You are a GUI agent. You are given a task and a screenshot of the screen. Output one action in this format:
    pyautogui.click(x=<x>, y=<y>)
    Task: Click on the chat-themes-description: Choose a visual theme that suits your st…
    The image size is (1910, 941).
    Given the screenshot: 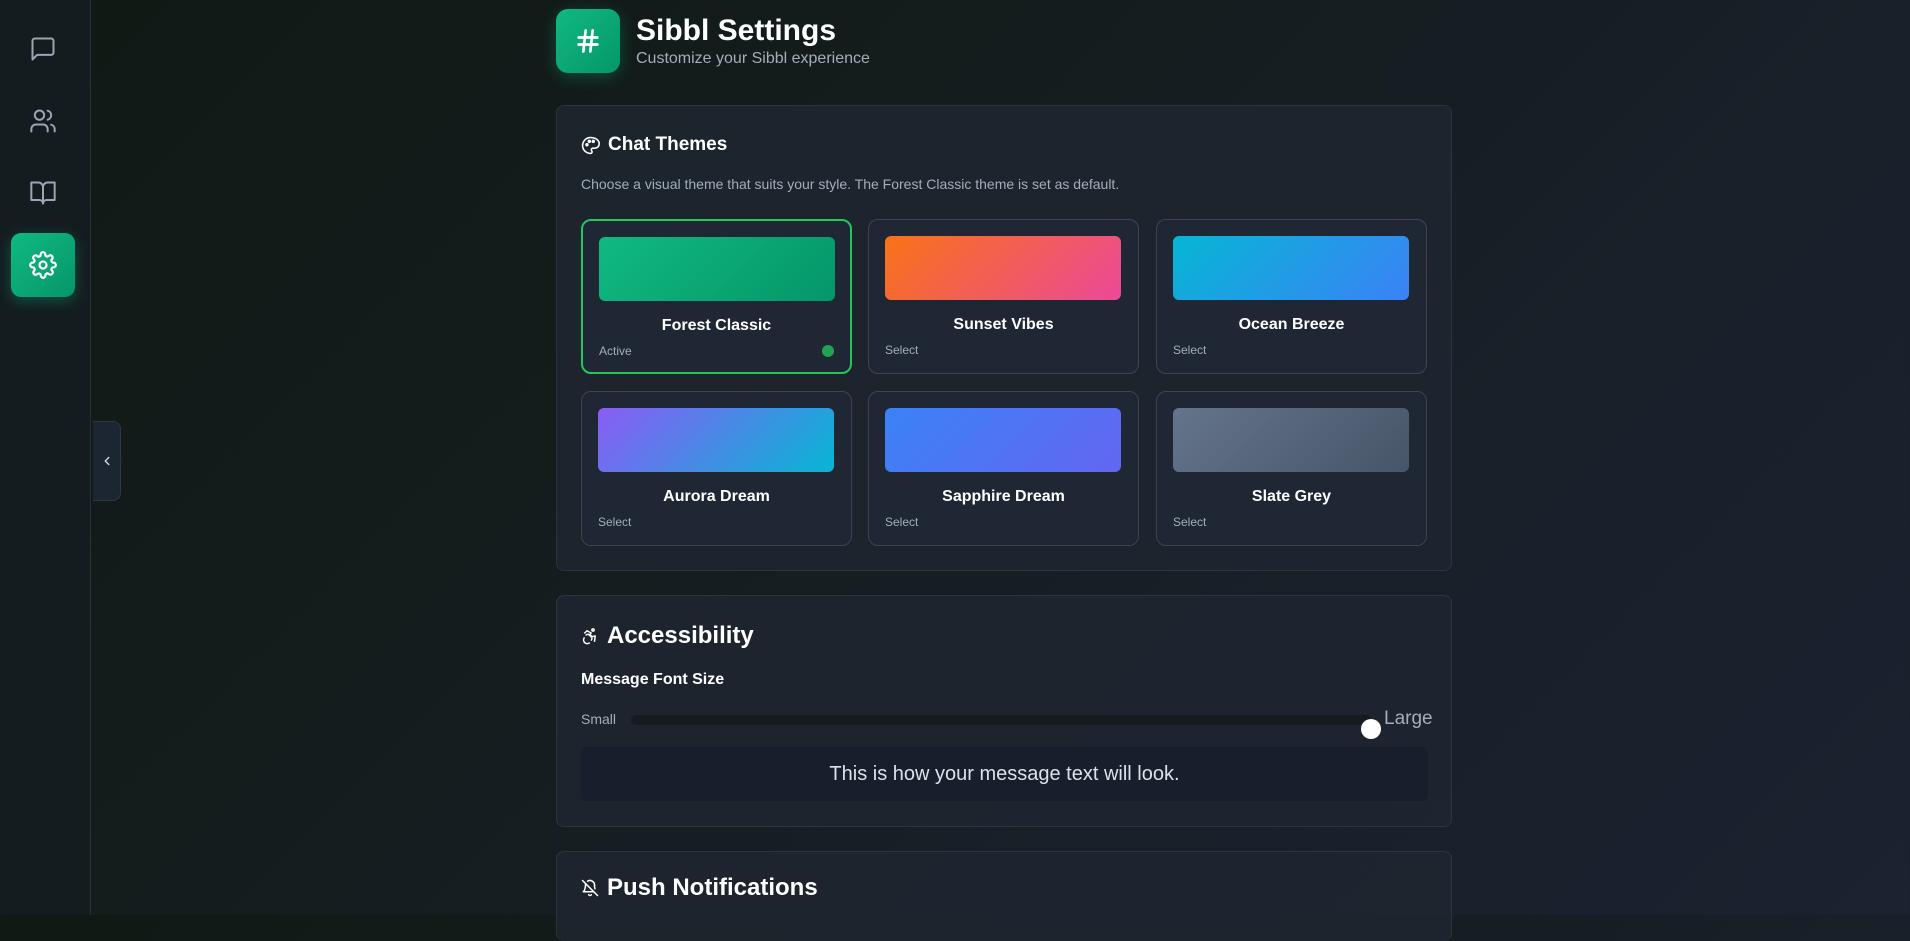 What is the action you would take?
    pyautogui.click(x=850, y=184)
    